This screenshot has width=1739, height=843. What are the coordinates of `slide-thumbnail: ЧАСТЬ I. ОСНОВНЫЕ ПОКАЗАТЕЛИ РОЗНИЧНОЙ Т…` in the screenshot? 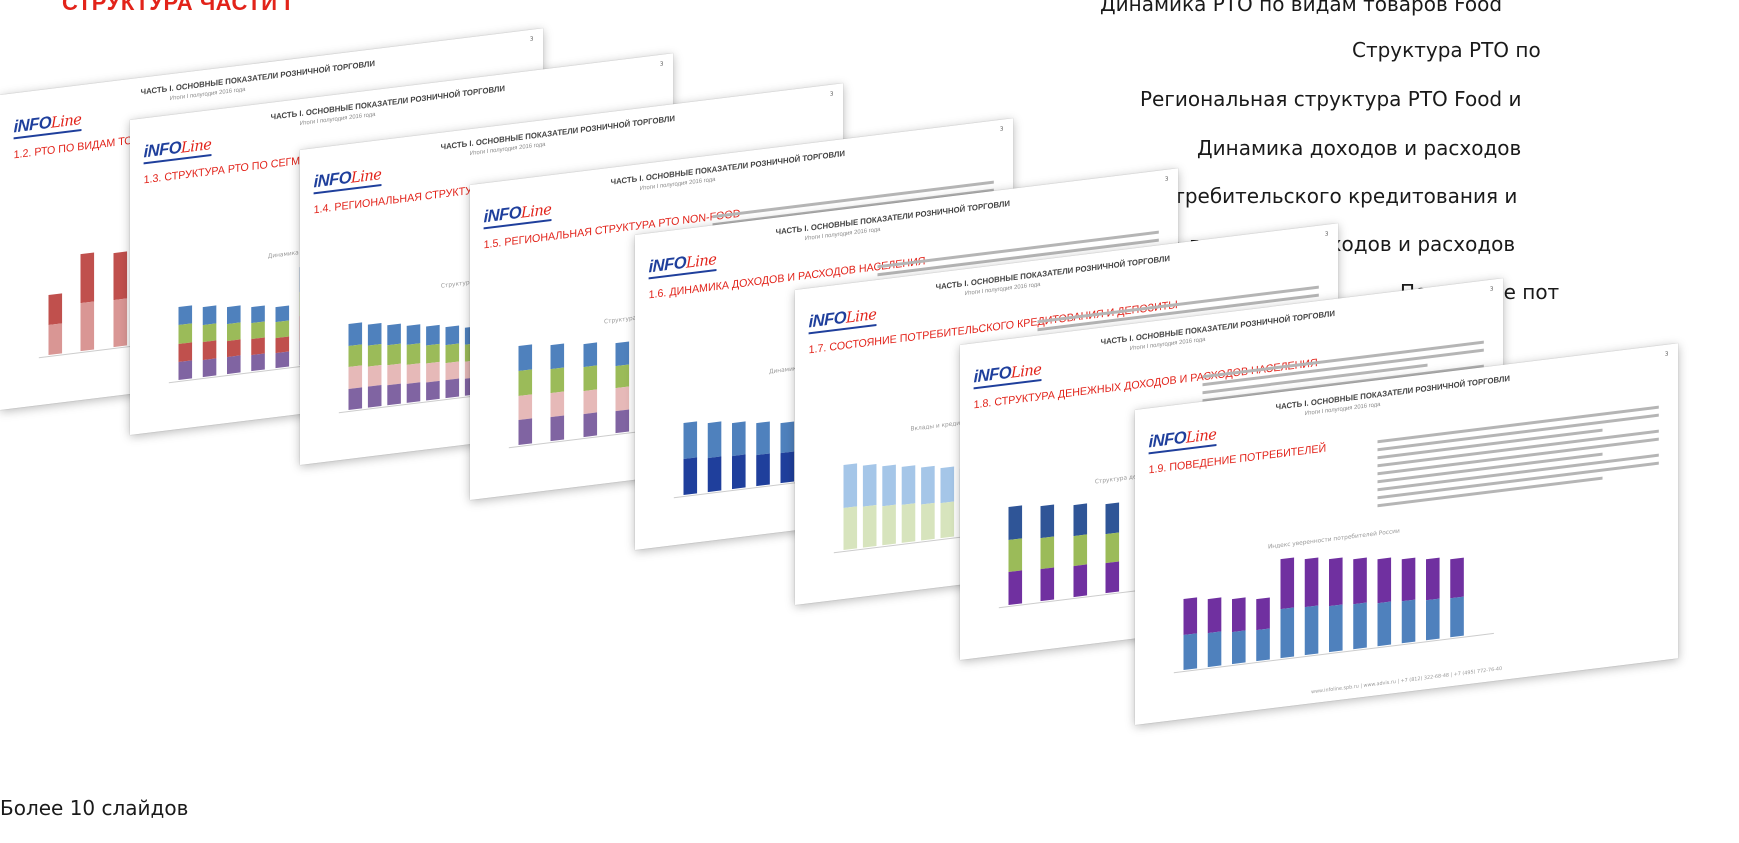 It's located at (1407, 534).